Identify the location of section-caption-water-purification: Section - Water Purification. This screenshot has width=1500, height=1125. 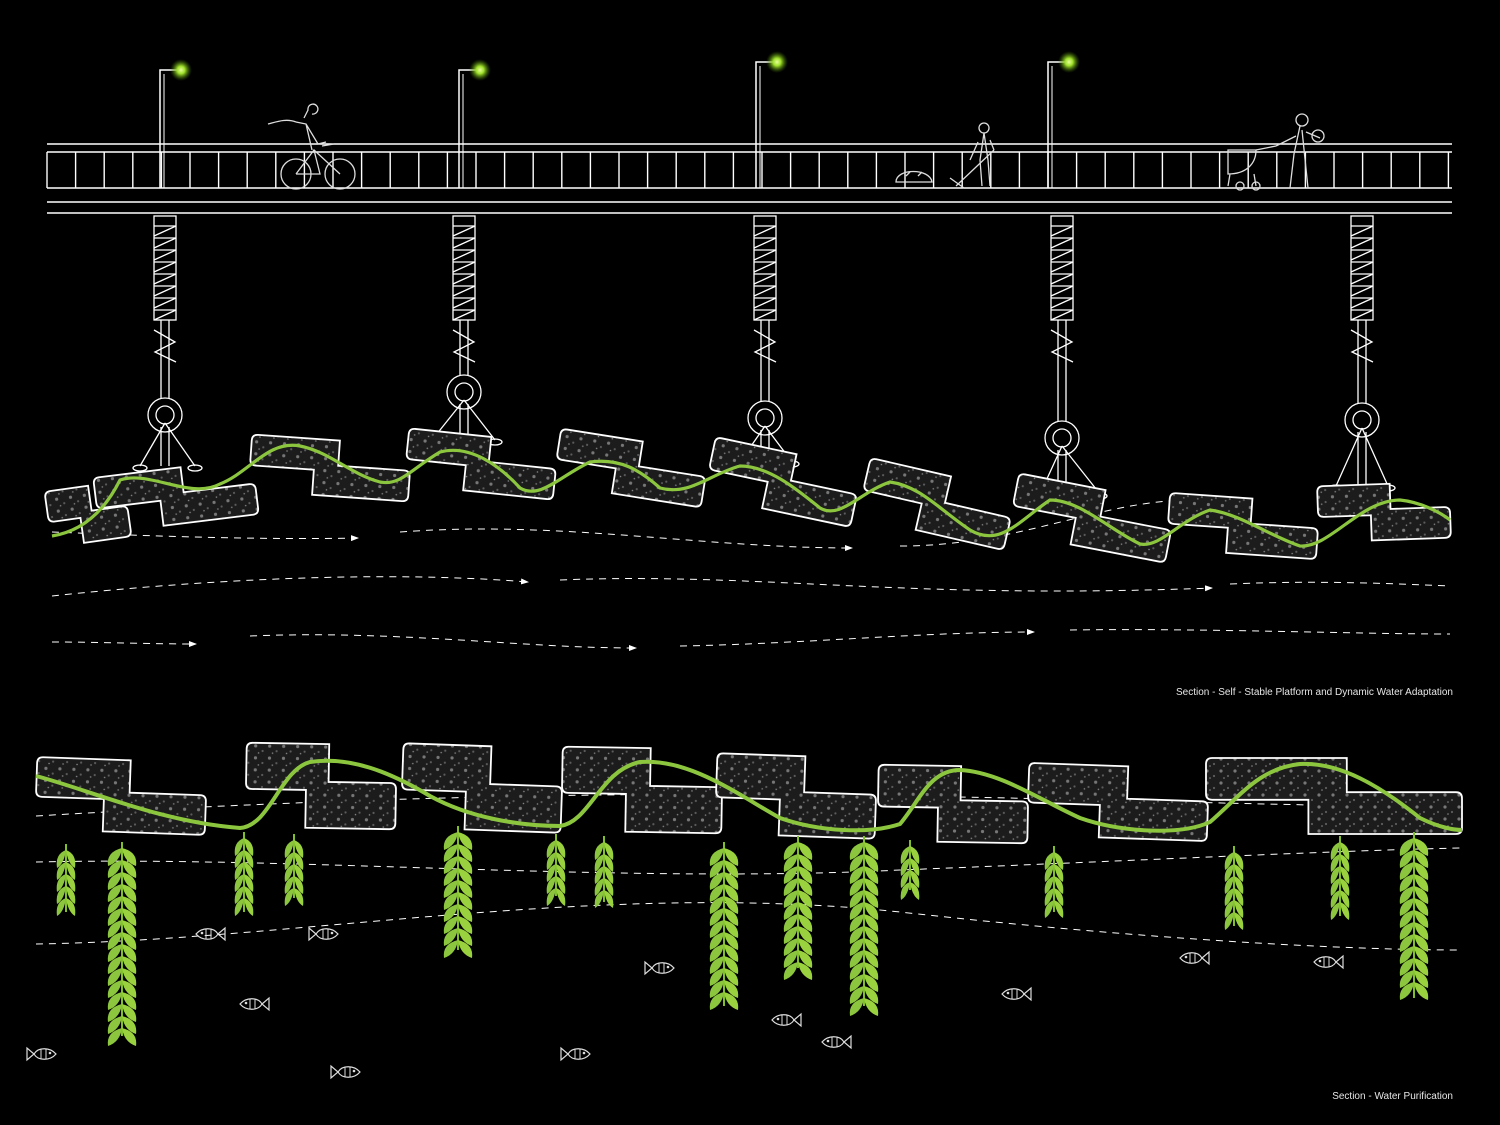
(1392, 1096).